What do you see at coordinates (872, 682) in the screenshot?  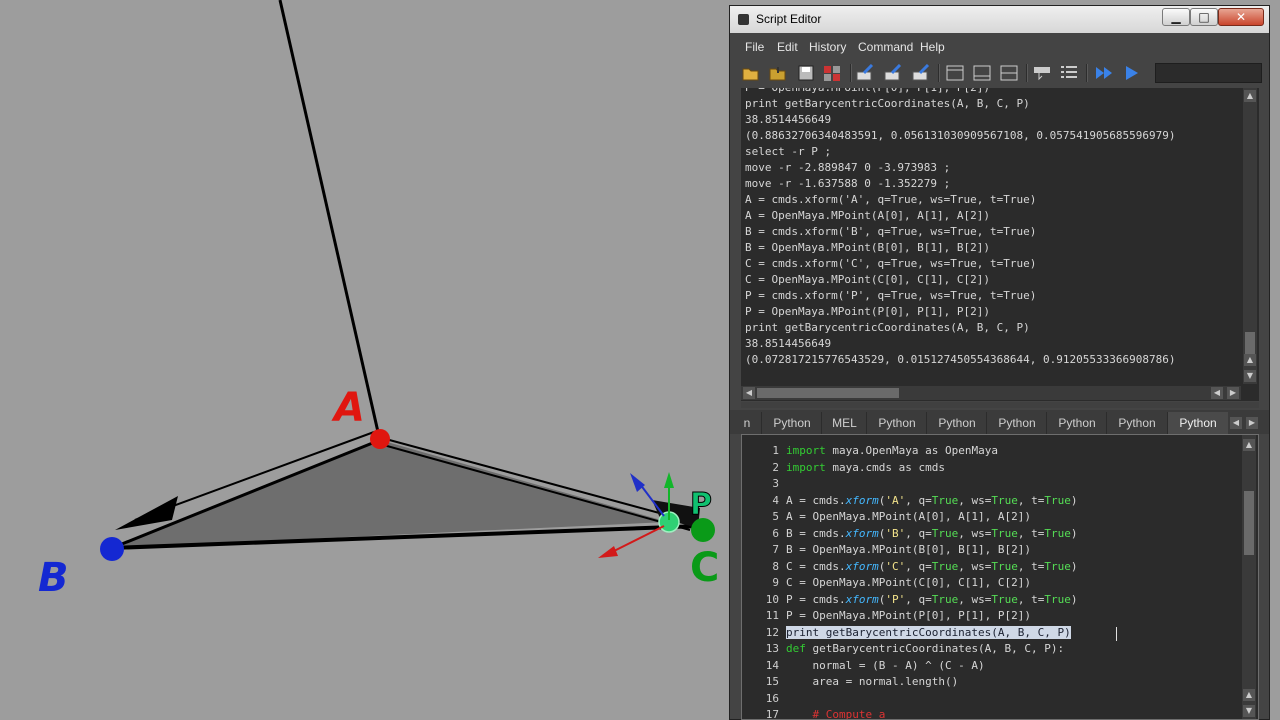 I see `code-line: area = normal.length()` at bounding box center [872, 682].